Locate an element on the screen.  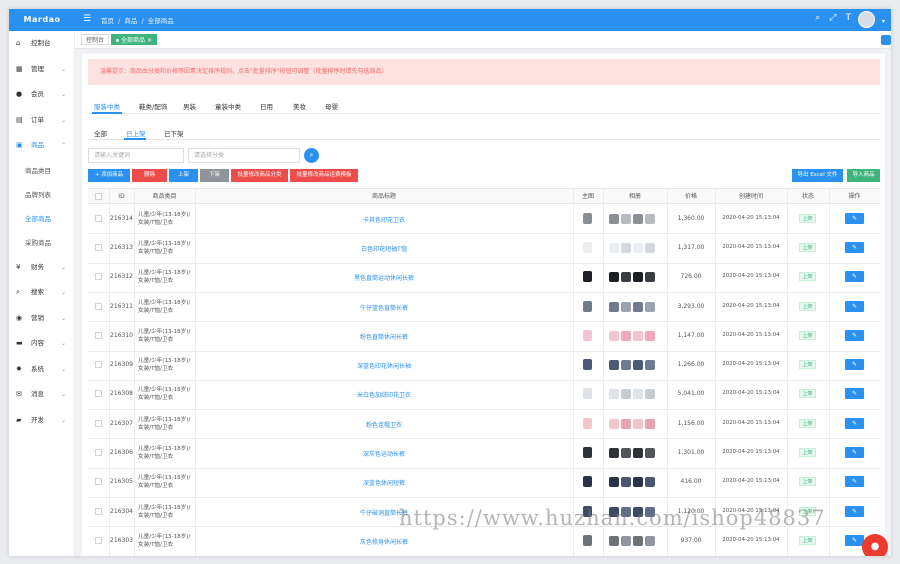
batch-category-button: 批量修改商品分类 is located at coordinates (259, 175).